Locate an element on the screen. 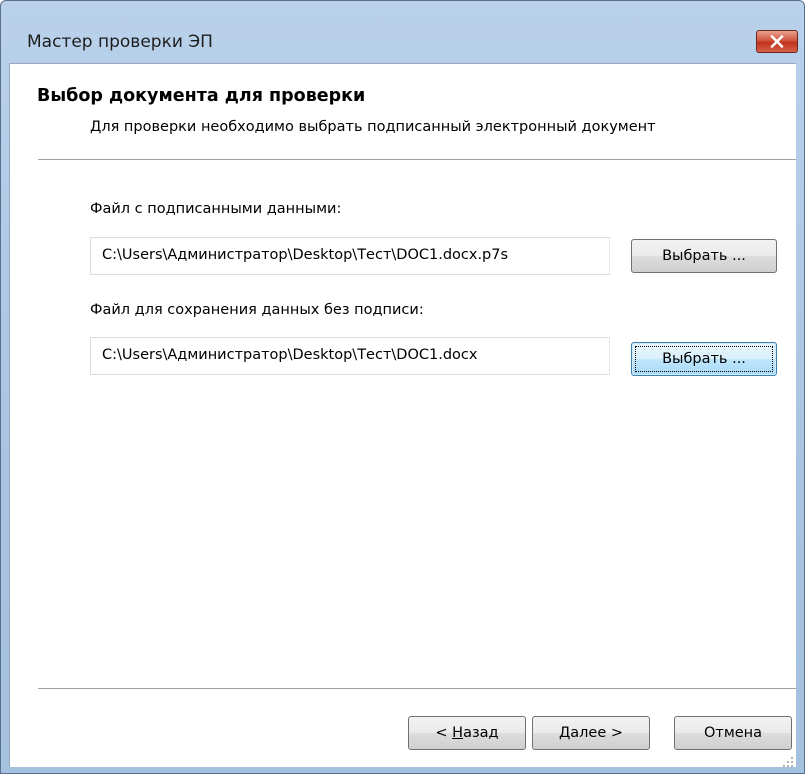 This screenshot has width=807, height=776. title-bar: Мастер проверки ЭП is located at coordinates (402, 32).